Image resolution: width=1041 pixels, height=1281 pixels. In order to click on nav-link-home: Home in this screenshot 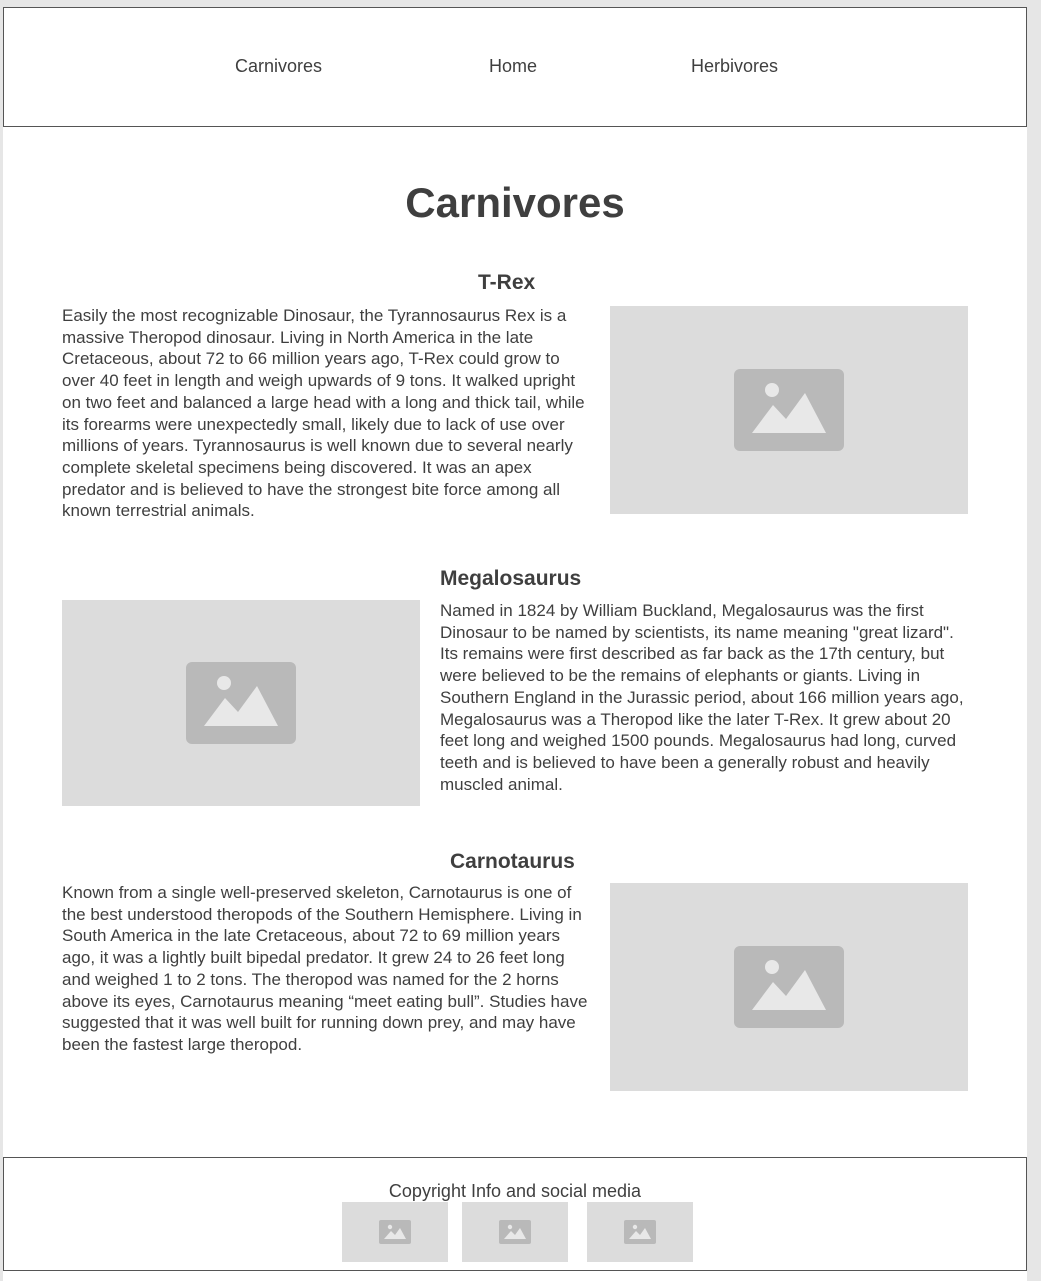, I will do `click(513, 66)`.